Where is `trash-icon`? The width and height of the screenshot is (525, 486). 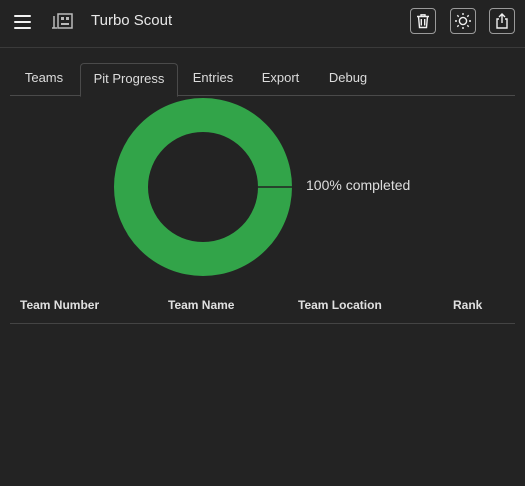
trash-icon is located at coordinates (423, 21).